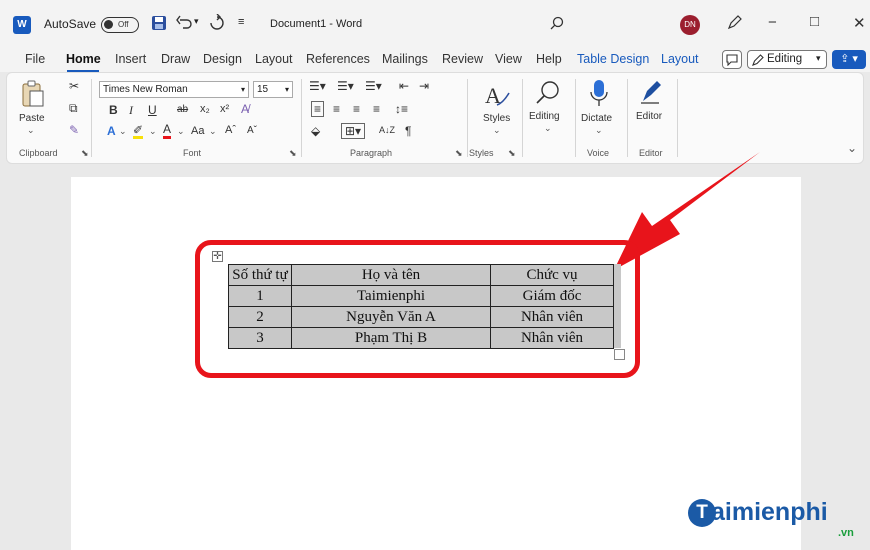  Describe the element at coordinates (596, 118) in the screenshot. I see `dictate-label: Dictate` at that location.